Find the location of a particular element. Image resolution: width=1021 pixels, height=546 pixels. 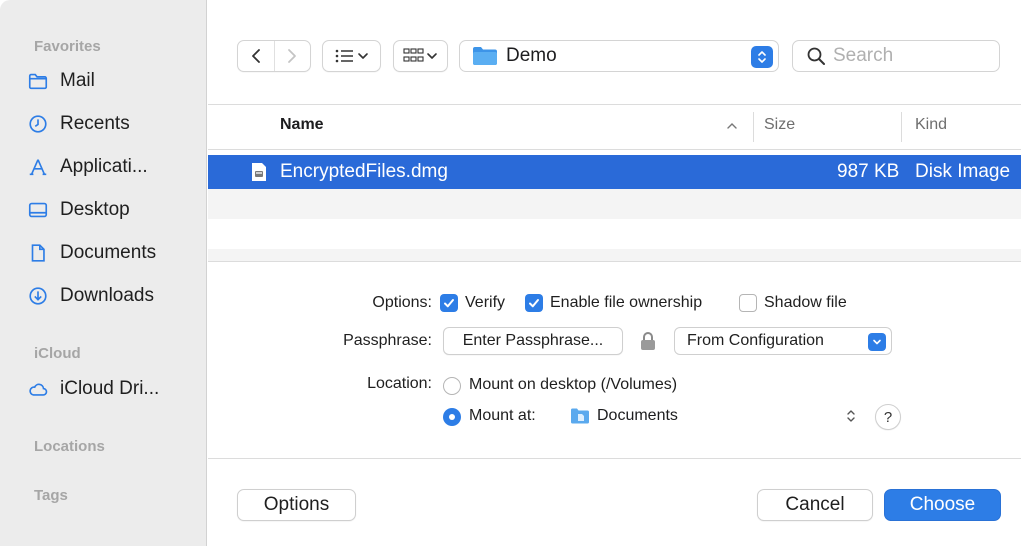

shadow-file-label: Shadow file is located at coordinates (805, 302).